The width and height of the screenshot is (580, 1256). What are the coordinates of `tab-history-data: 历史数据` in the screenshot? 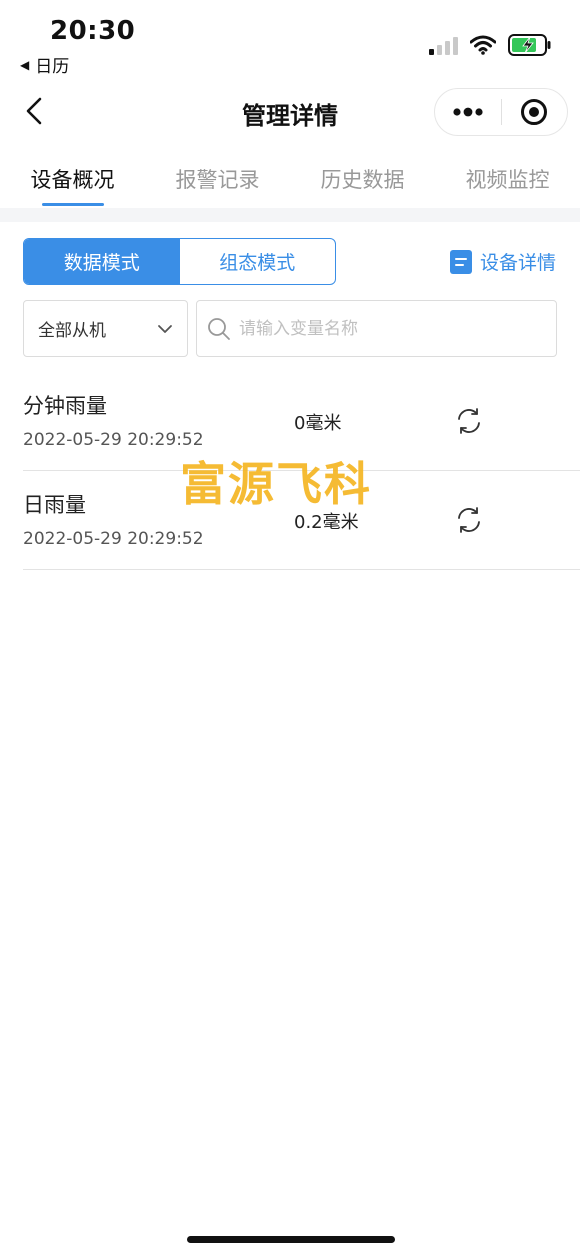 It's located at (362, 176).